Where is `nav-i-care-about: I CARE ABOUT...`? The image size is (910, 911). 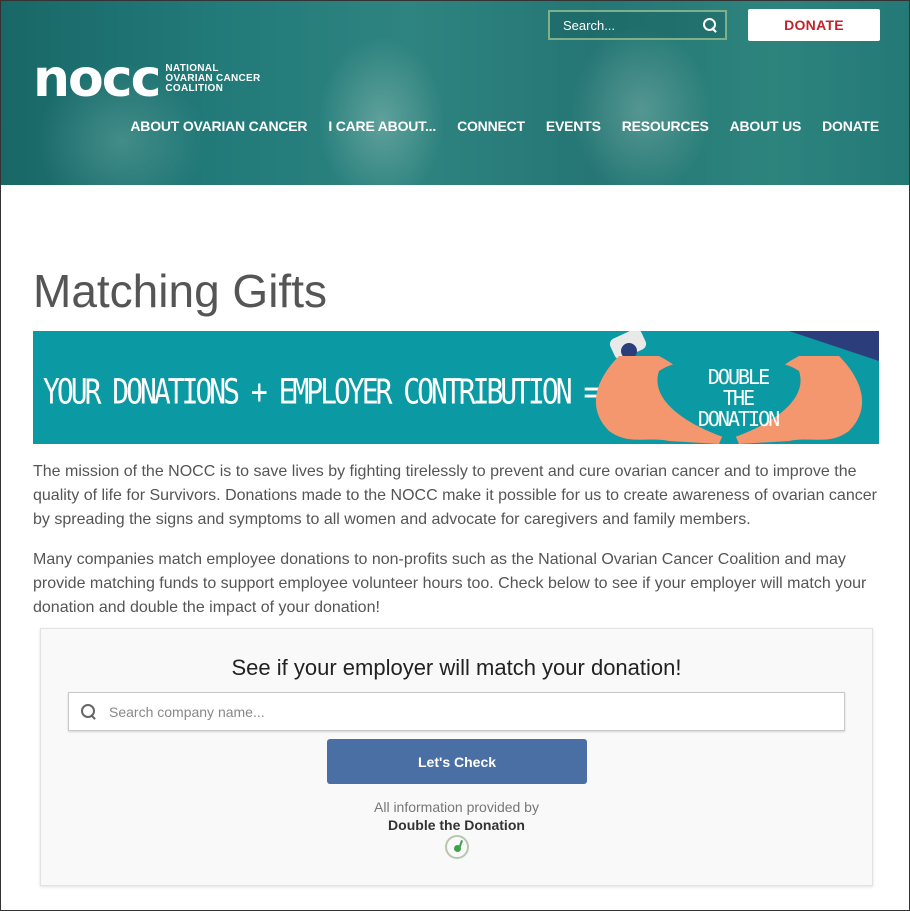 nav-i-care-about: I CARE ABOUT... is located at coordinates (382, 126).